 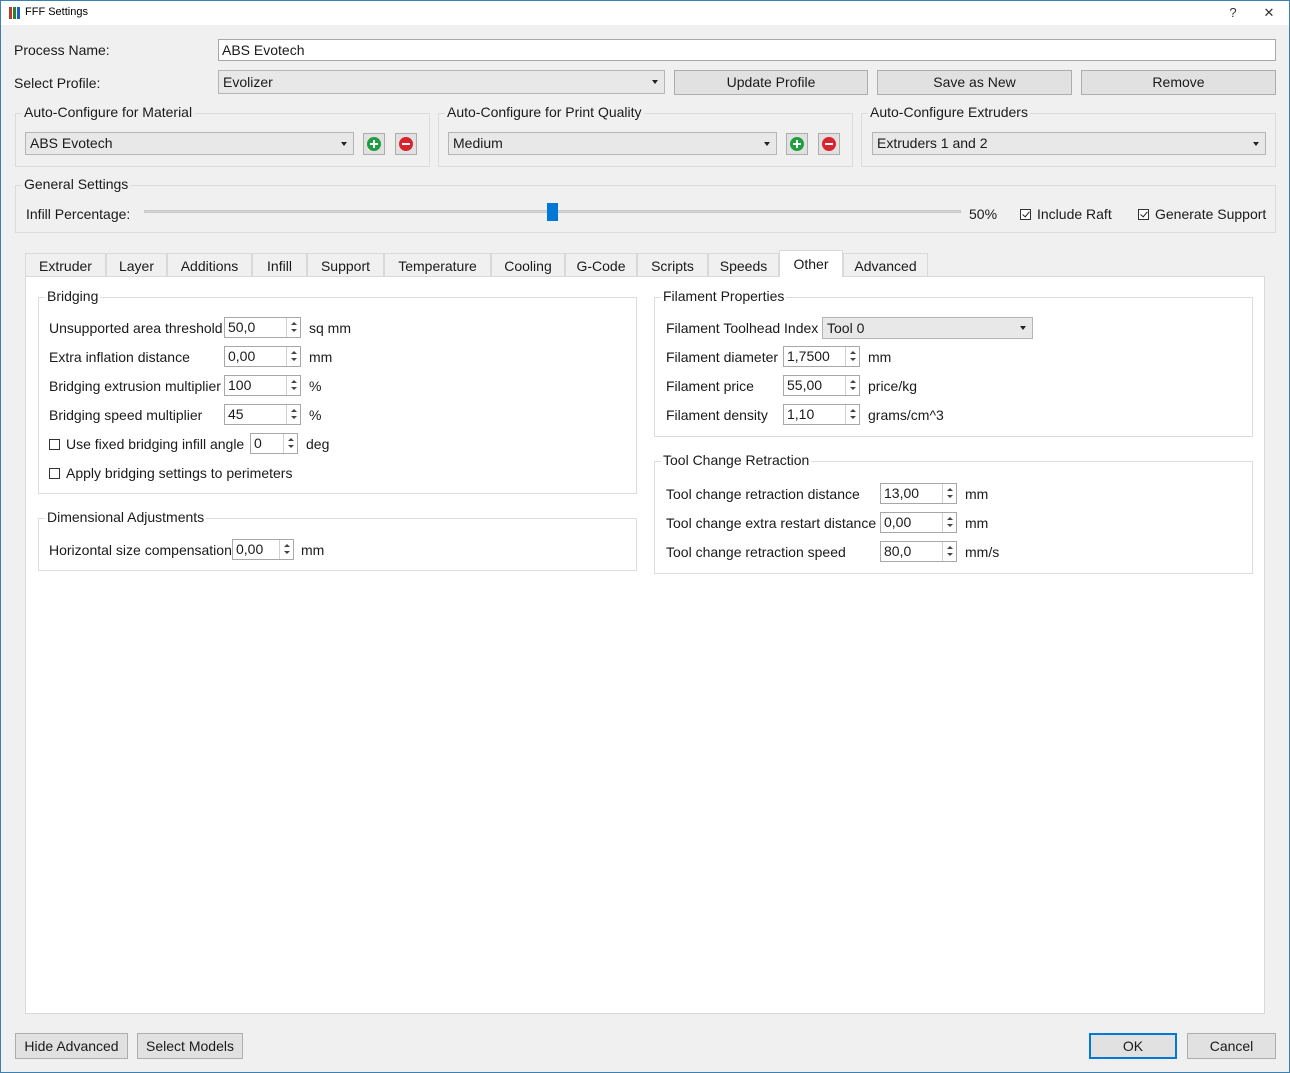 I want to click on filament-toolhead-label: Filament Toolhead Index, so click(x=742, y=328).